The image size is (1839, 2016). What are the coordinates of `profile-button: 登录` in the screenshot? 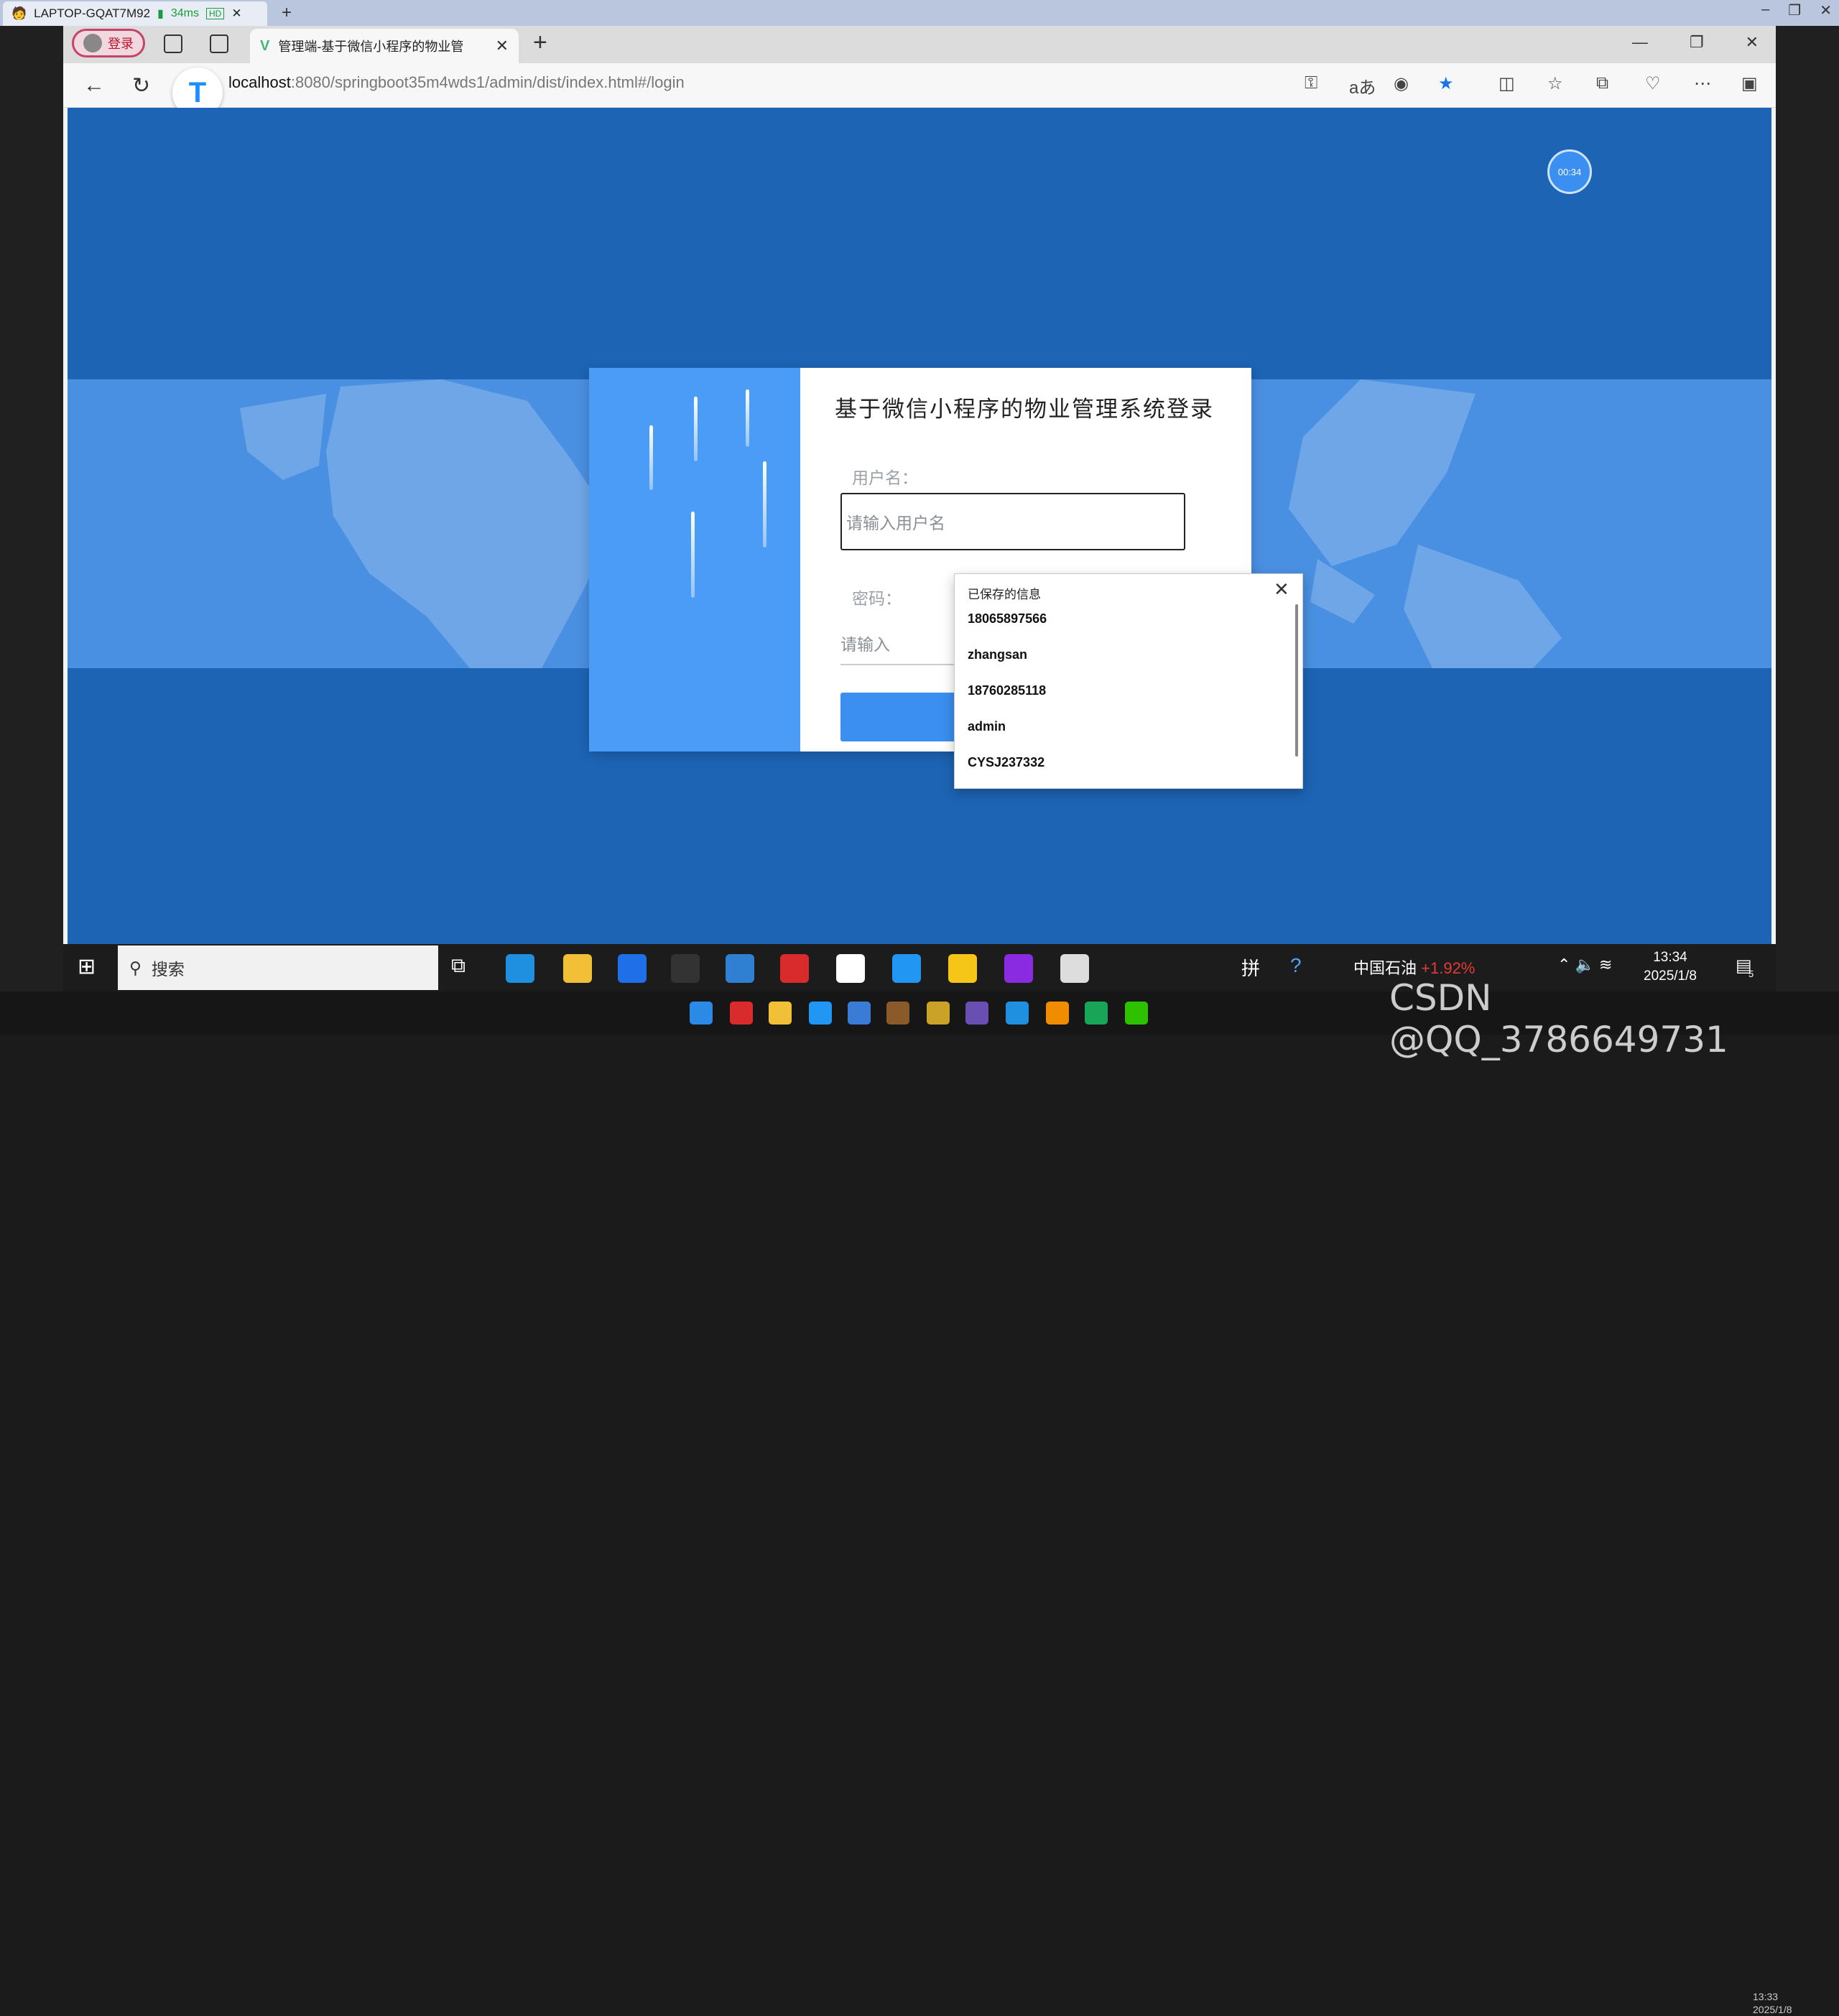 It's located at (109, 43).